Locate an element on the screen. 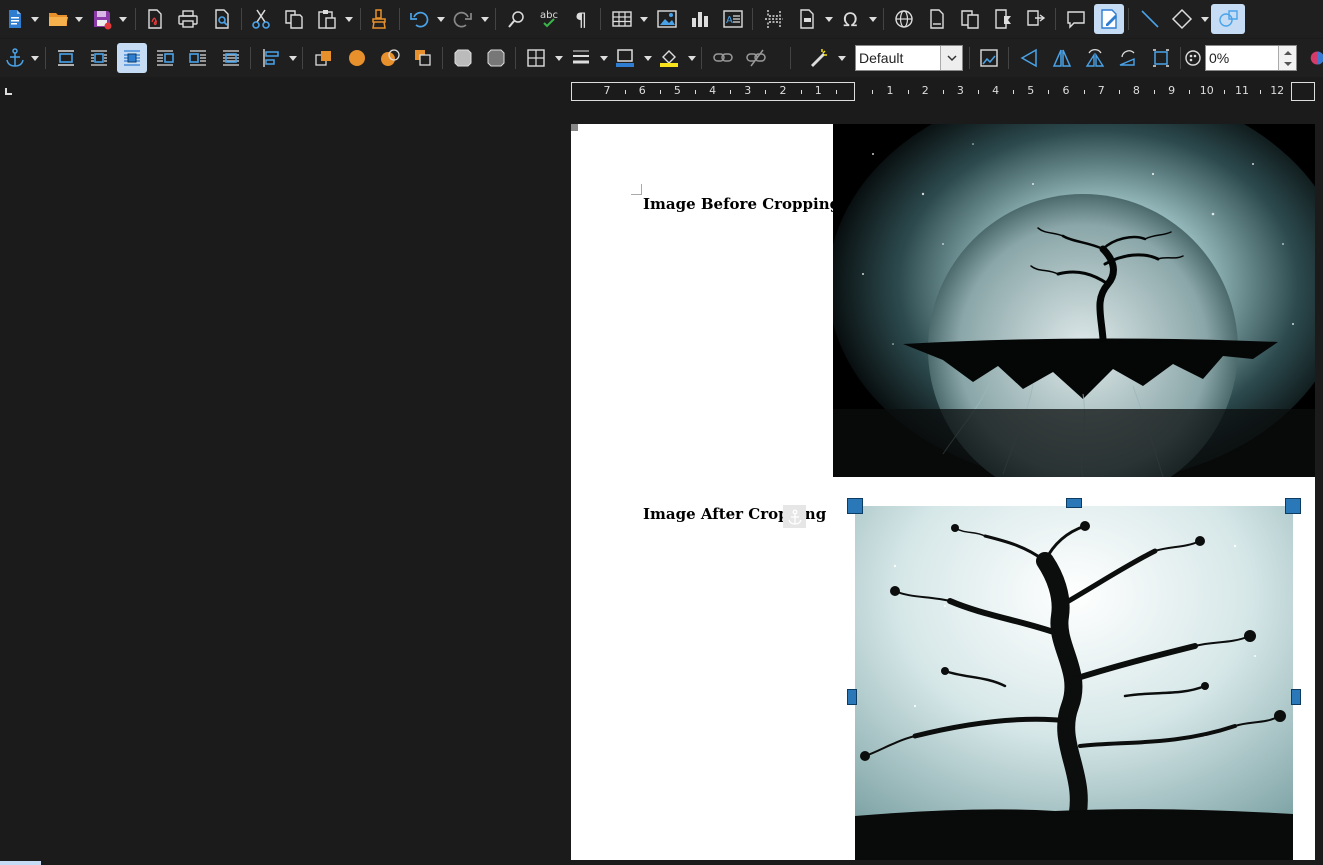  open-folder-icon is located at coordinates (58, 19).